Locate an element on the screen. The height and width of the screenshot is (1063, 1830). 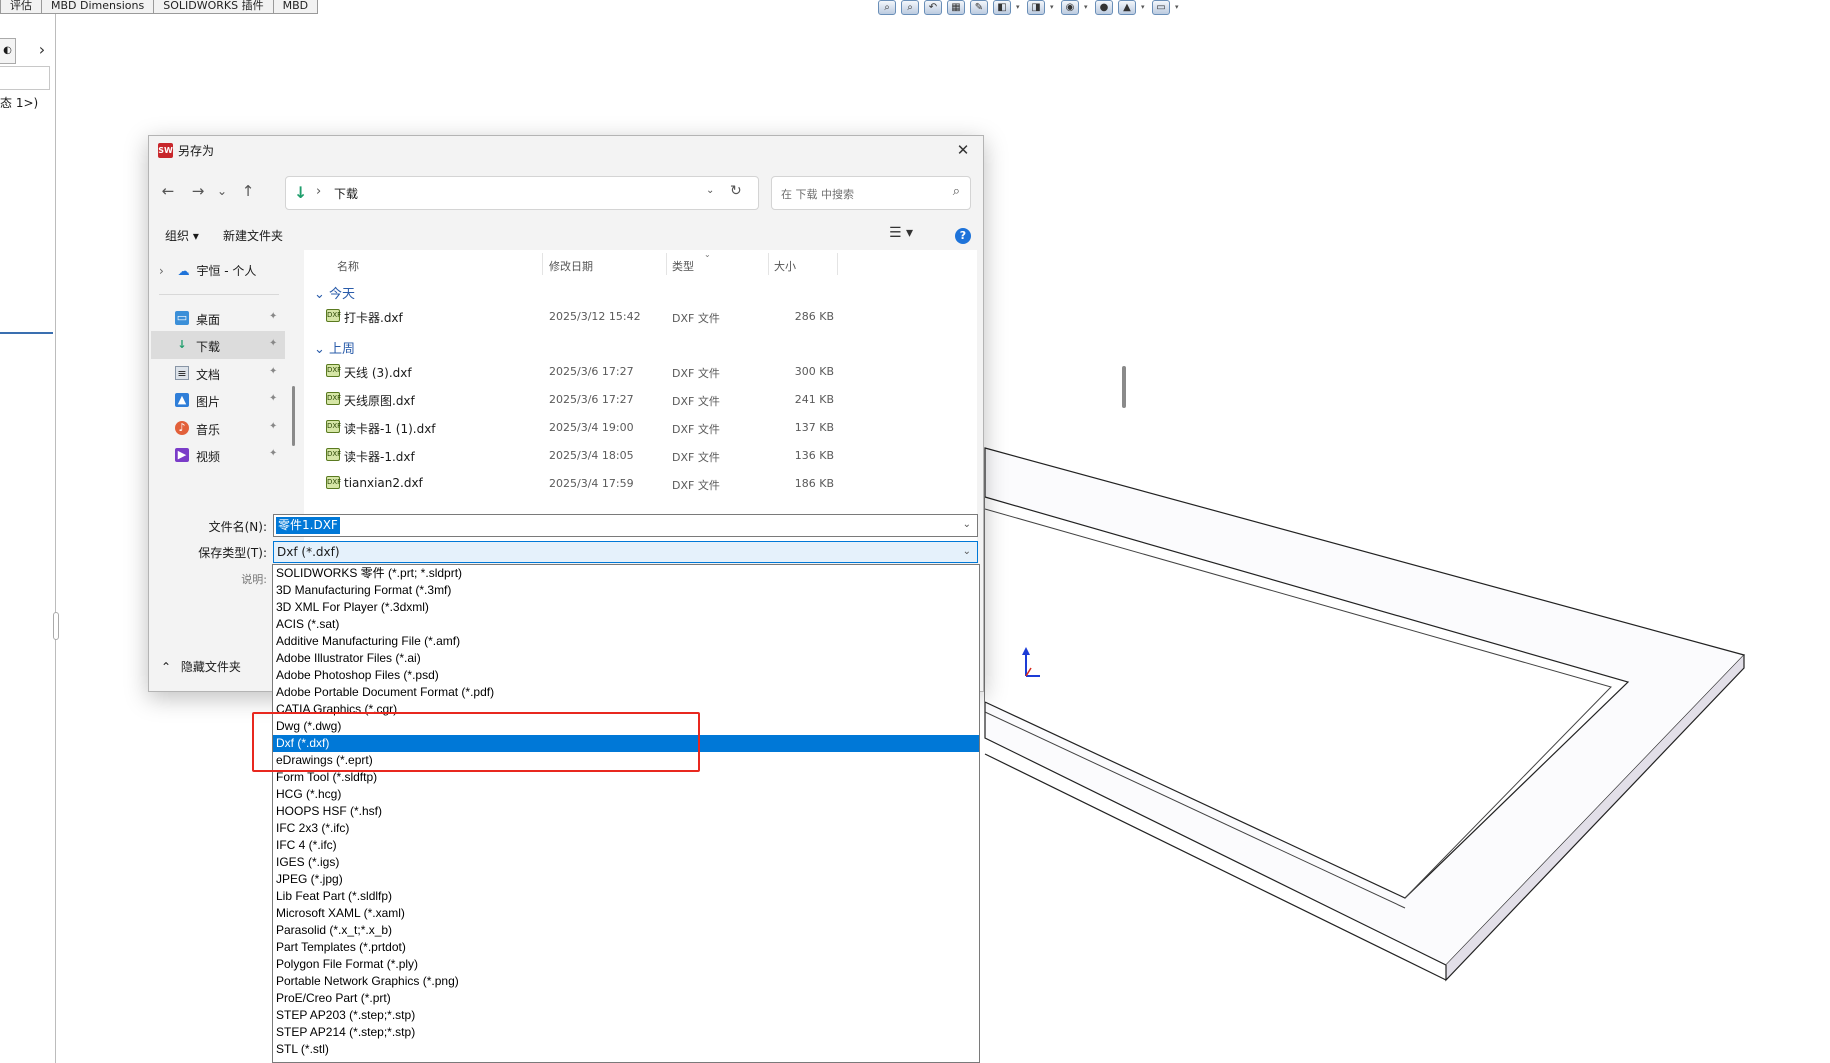
recent-locations-icon: ⌄ is located at coordinates (222, 191).